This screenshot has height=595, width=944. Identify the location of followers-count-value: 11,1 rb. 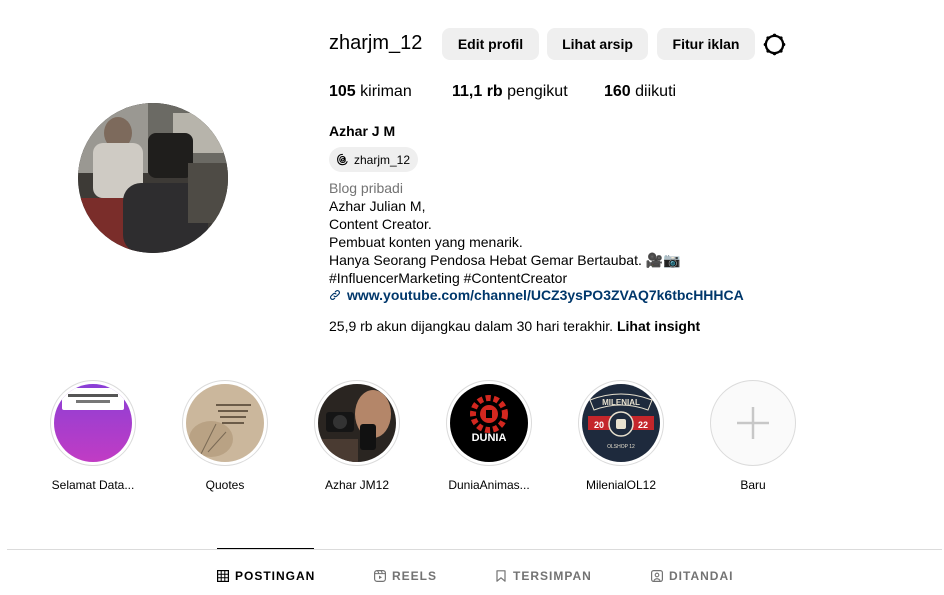
(477, 91).